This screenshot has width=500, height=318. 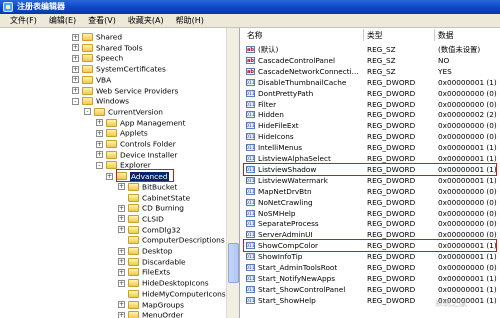 I want to click on tree-node: + HideDesktopIcons, so click(x=163, y=282).